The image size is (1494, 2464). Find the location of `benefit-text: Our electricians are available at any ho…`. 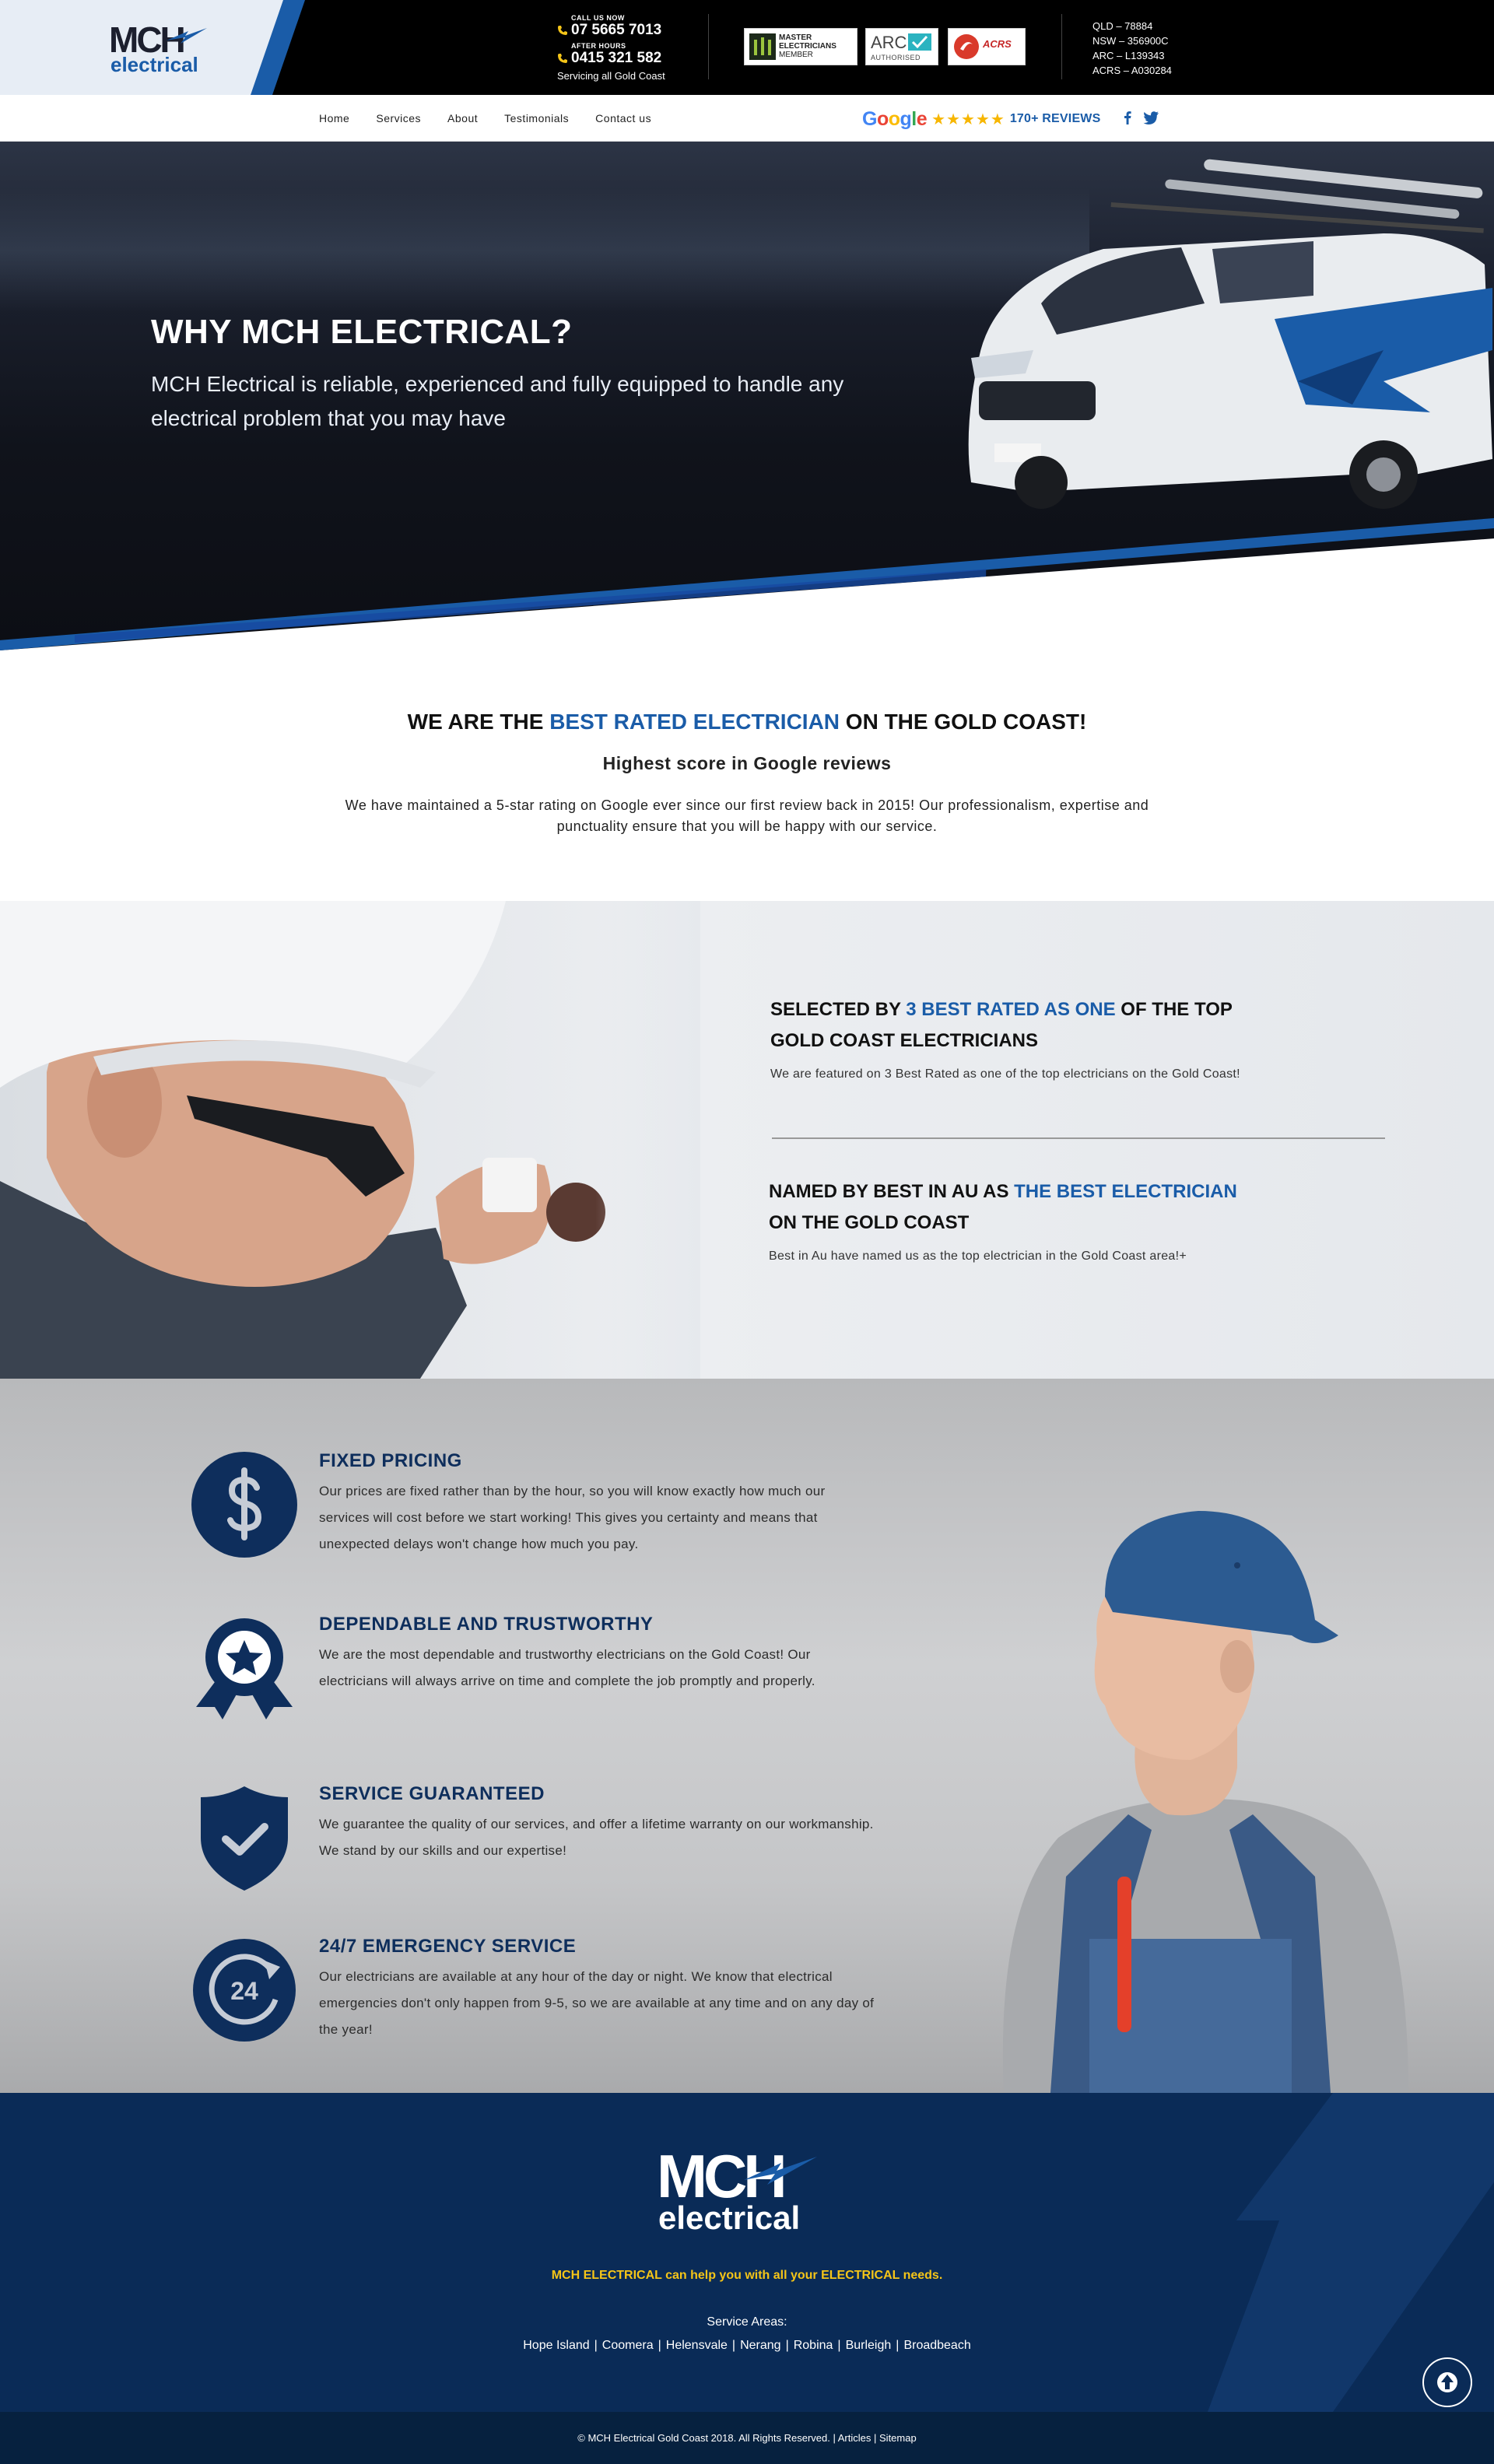

benefit-text: Our electricians are available at any ho… is located at coordinates (597, 2003).